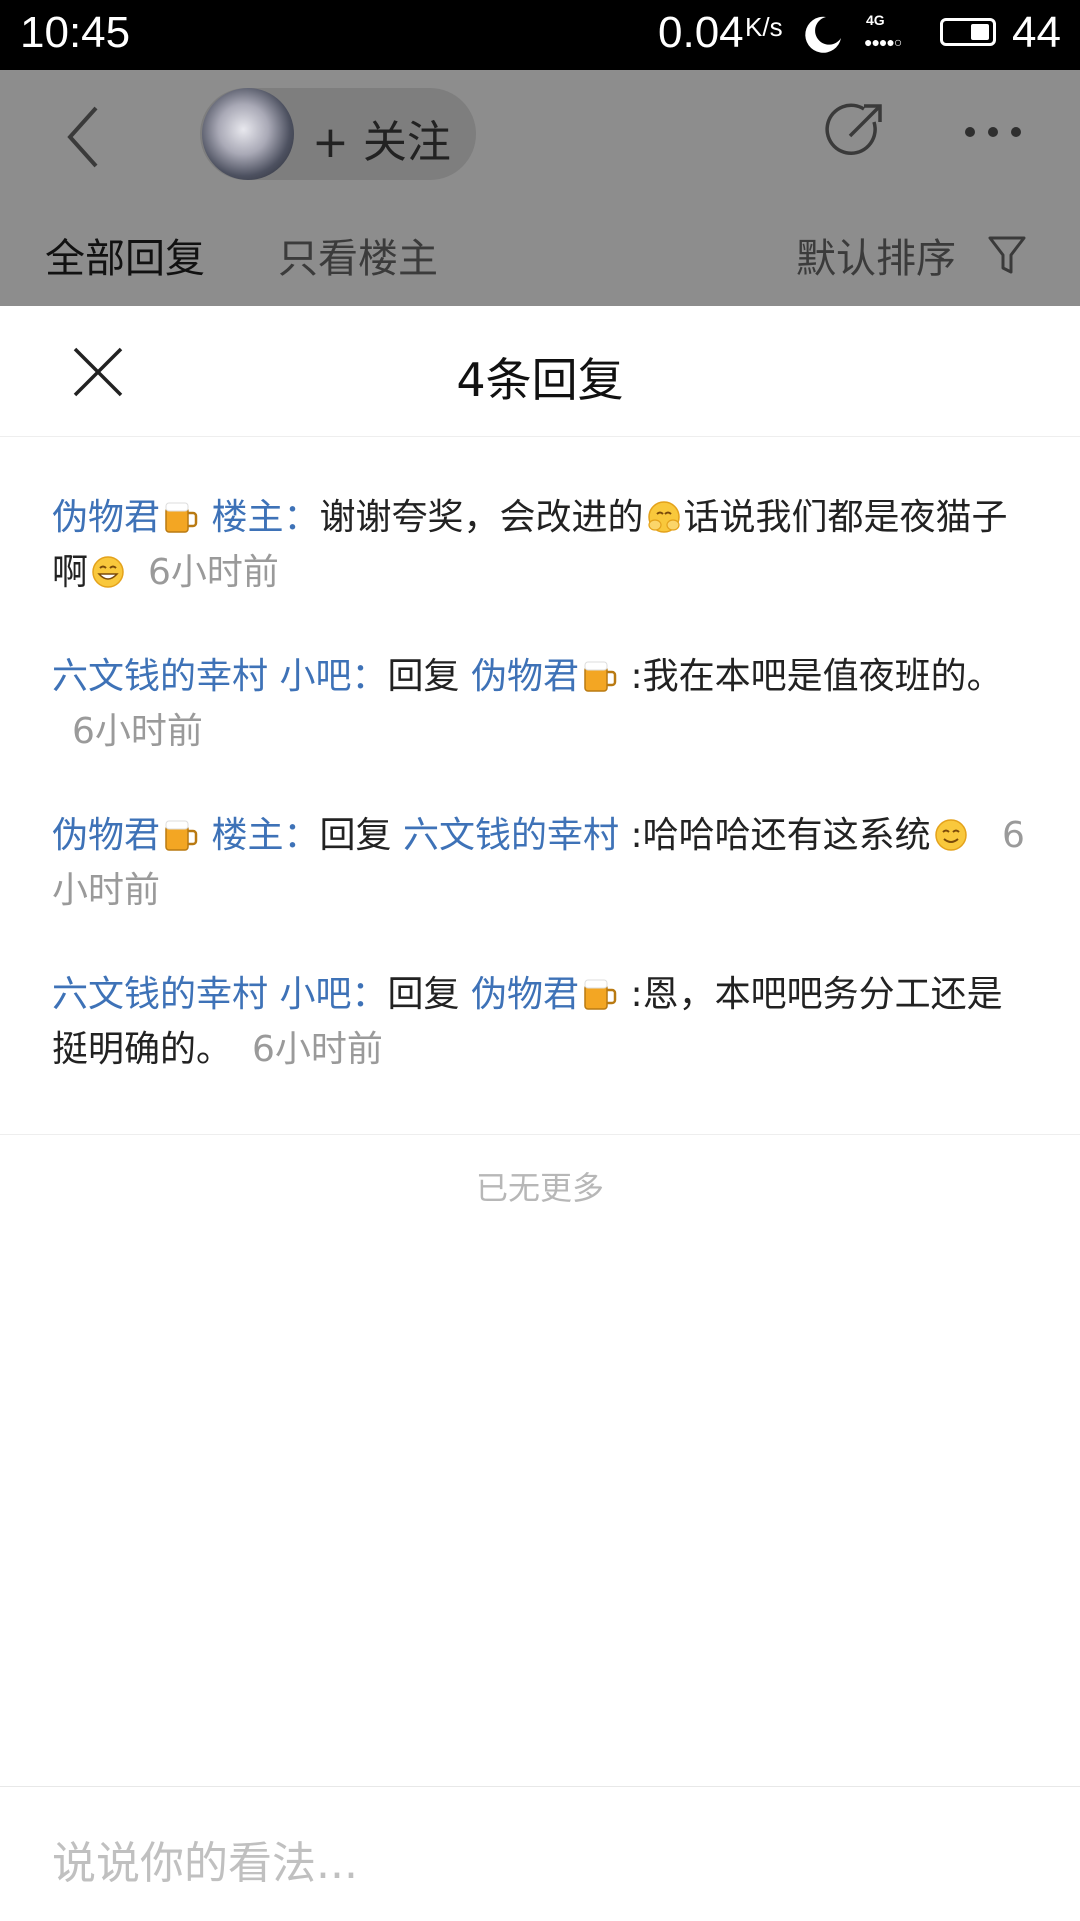  I want to click on reply-text: :哈哈哈还有这系统, so click(780, 835).